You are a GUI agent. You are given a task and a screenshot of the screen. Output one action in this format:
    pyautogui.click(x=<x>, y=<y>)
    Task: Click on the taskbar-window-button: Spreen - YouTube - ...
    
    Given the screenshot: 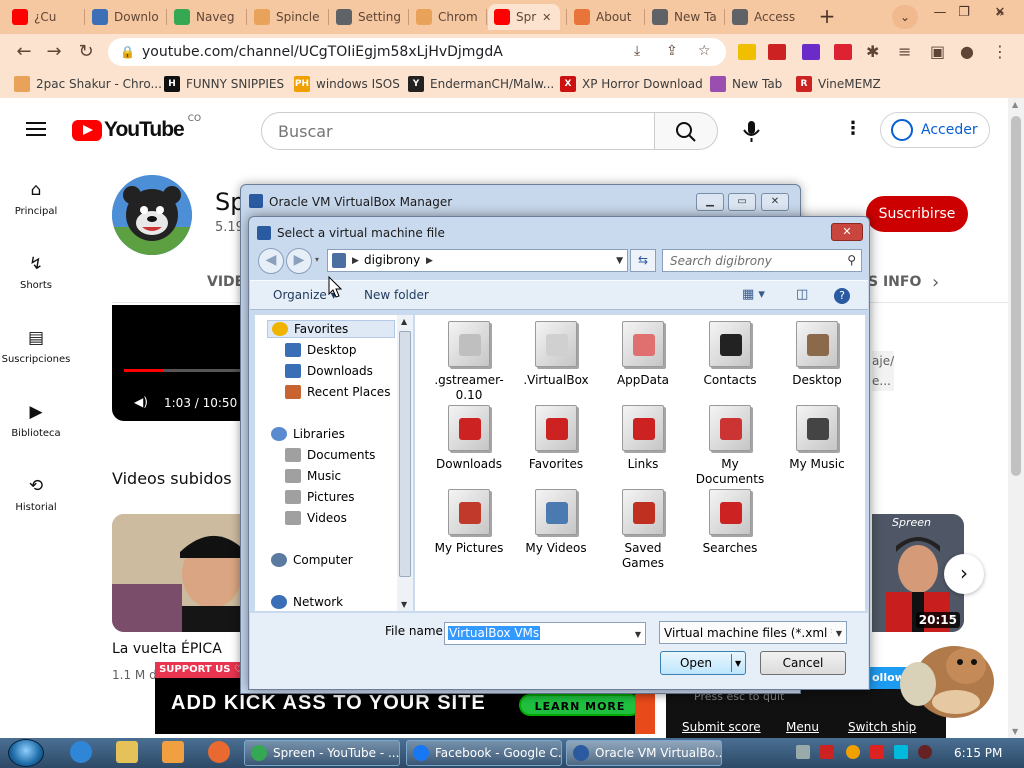 What is the action you would take?
    pyautogui.click(x=322, y=753)
    